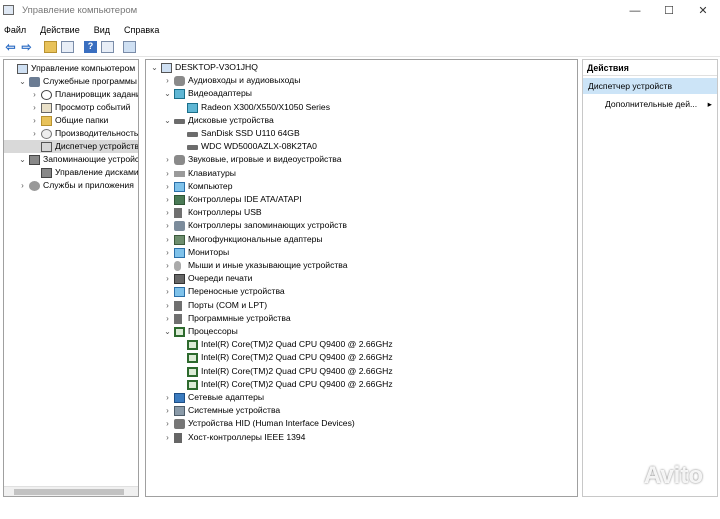  I want to click on show-hide-tree-icon, so click(67, 47).